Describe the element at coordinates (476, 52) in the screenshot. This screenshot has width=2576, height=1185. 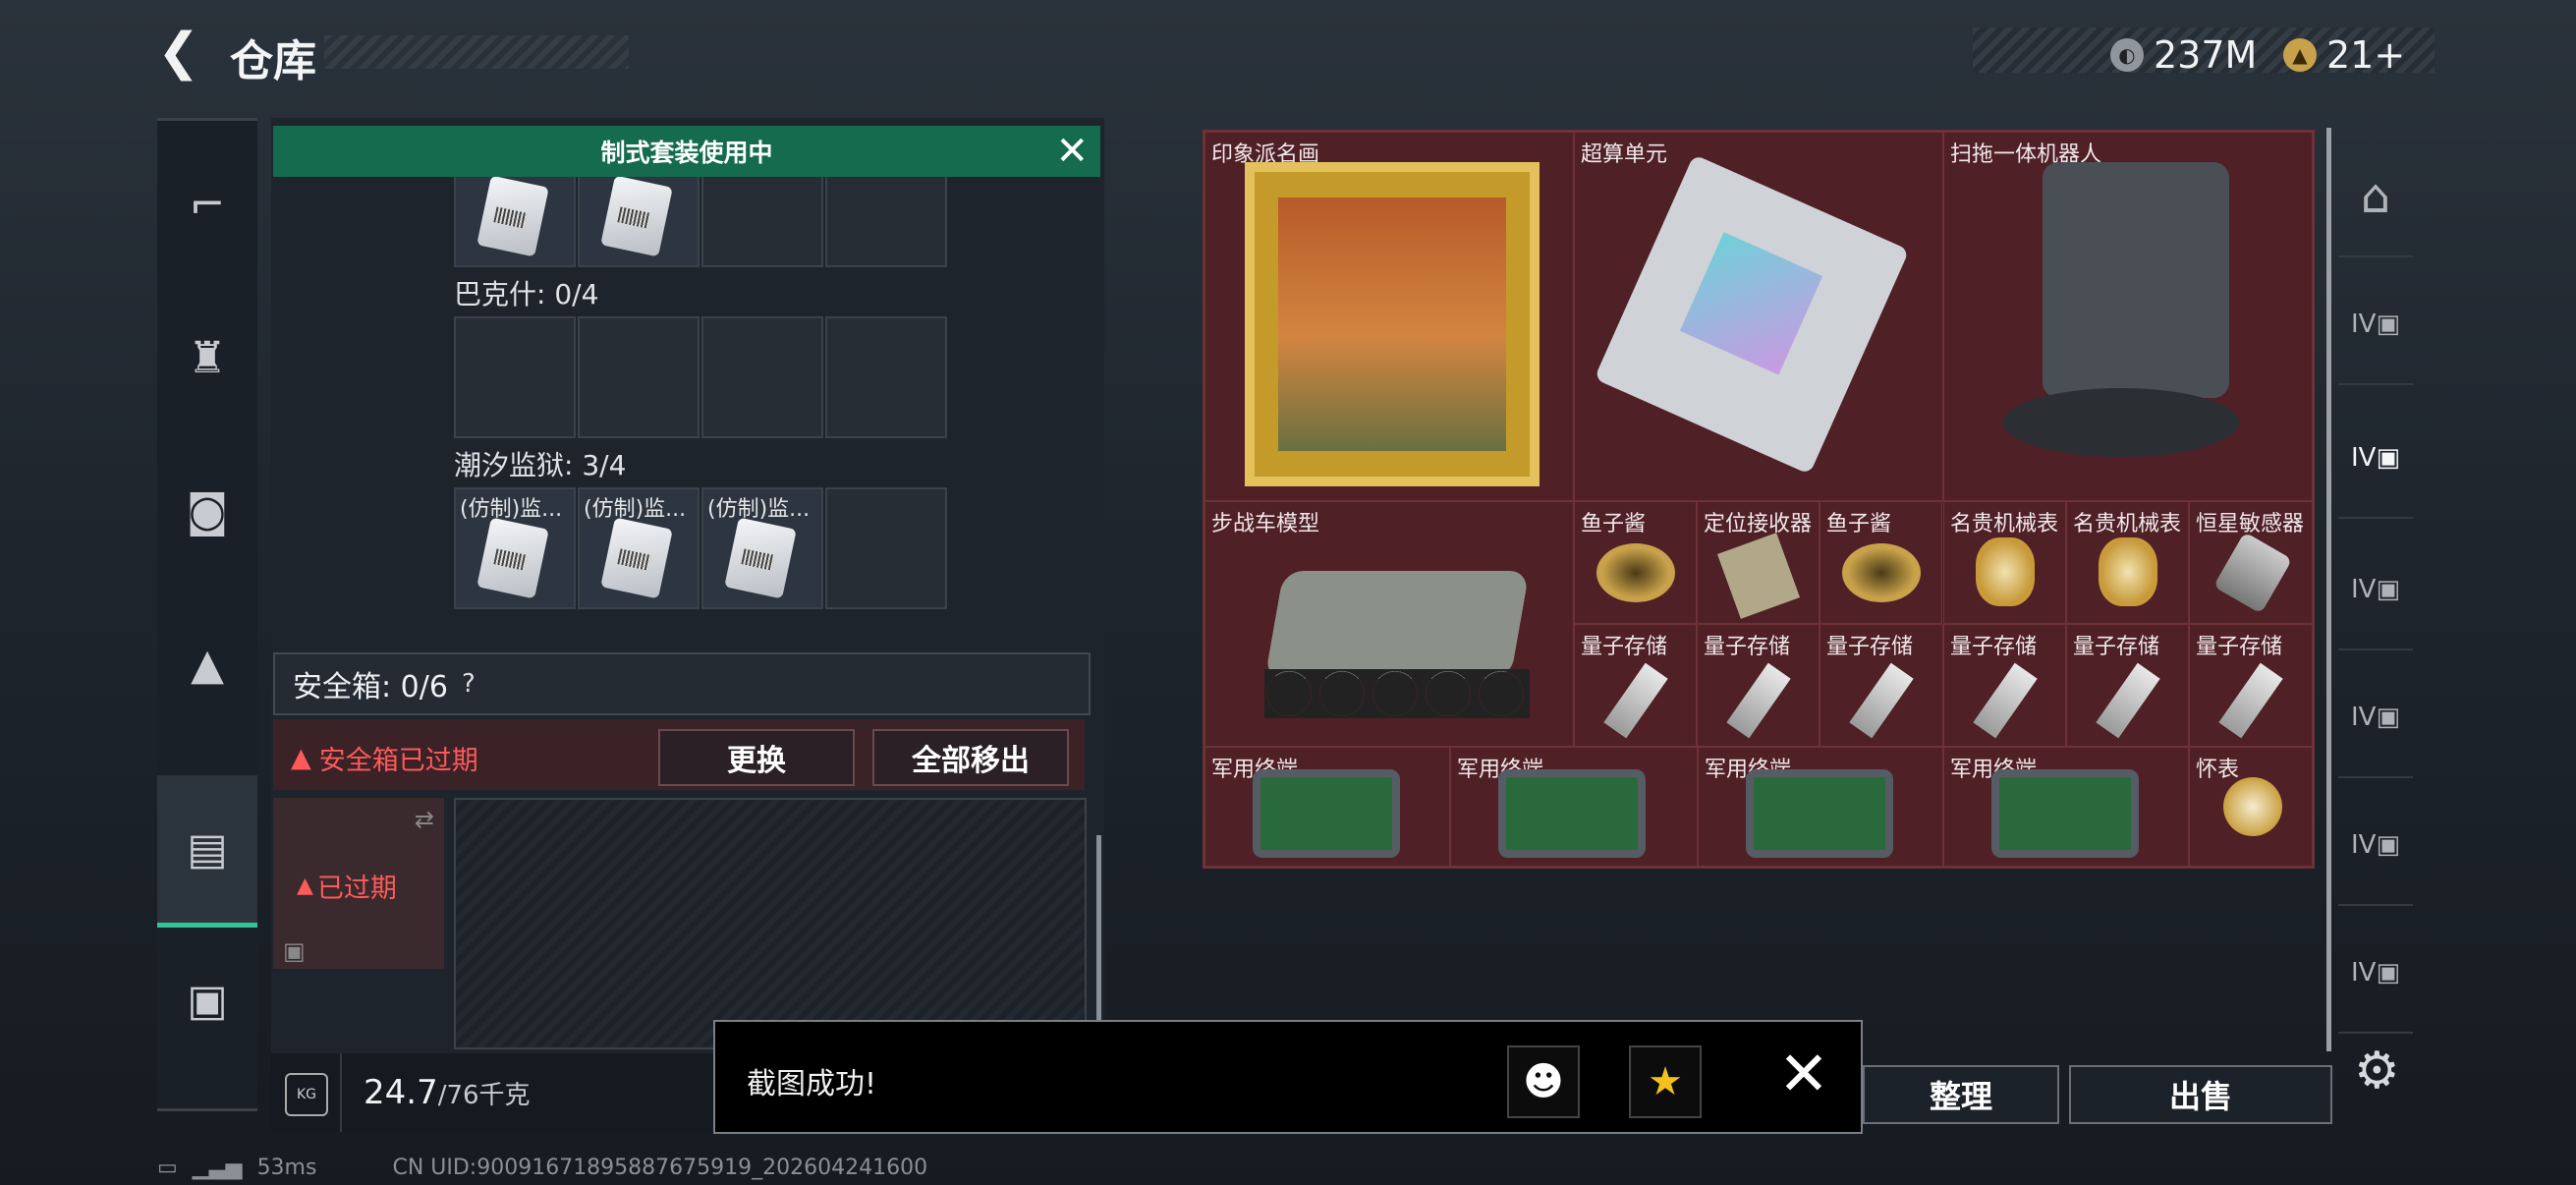
I see `title-stripe` at that location.